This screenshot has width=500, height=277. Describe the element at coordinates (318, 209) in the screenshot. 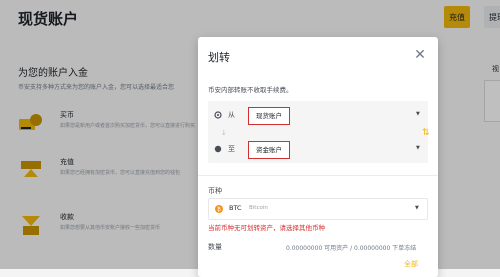

I see `coin-select: ₿ BTC Bitcoin ▼` at that location.